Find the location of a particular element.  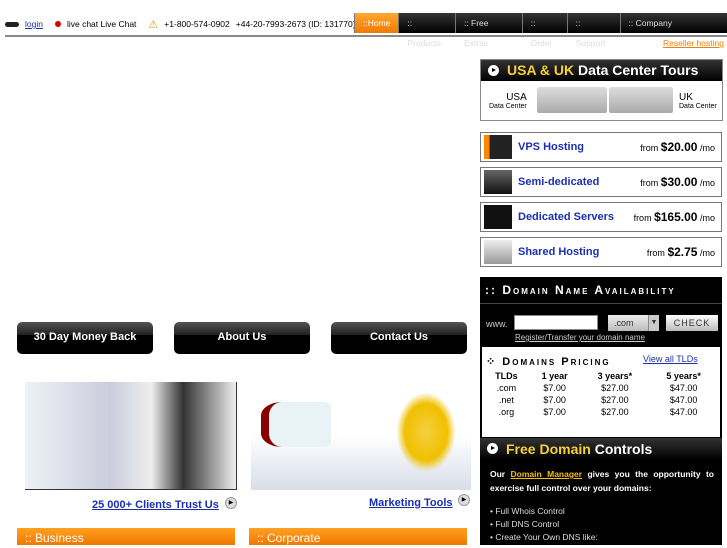

megaphone-image is located at coordinates (296, 424).